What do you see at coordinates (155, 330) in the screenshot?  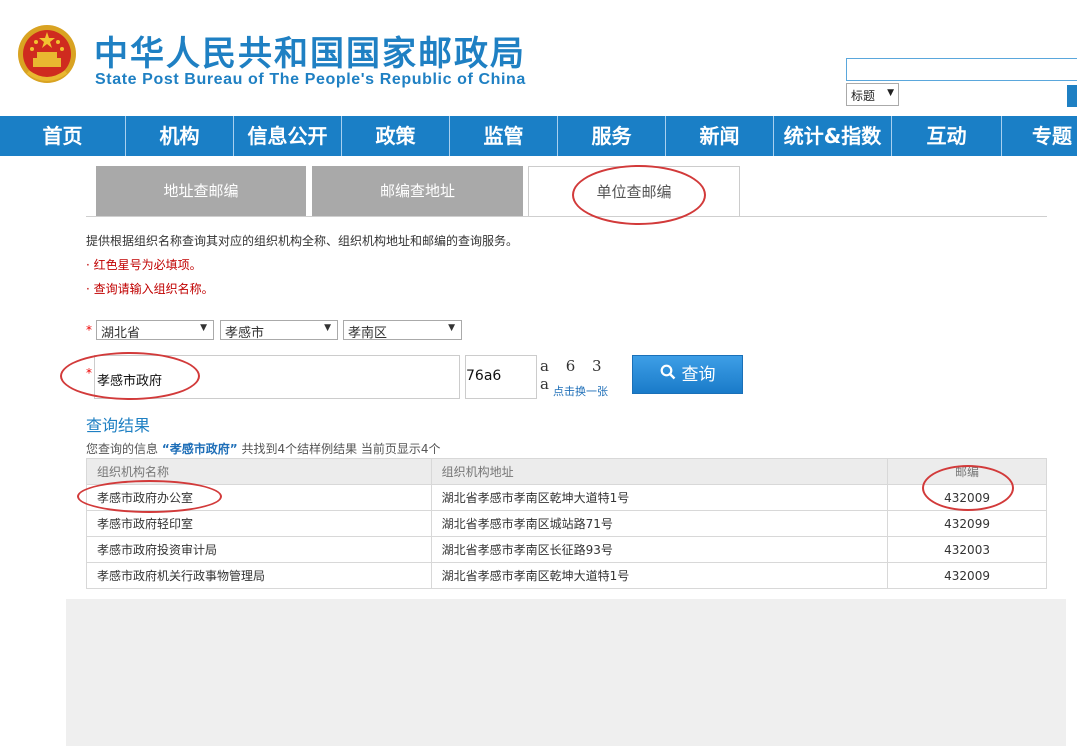 I see `province-select: 湖北省 ▼` at bounding box center [155, 330].